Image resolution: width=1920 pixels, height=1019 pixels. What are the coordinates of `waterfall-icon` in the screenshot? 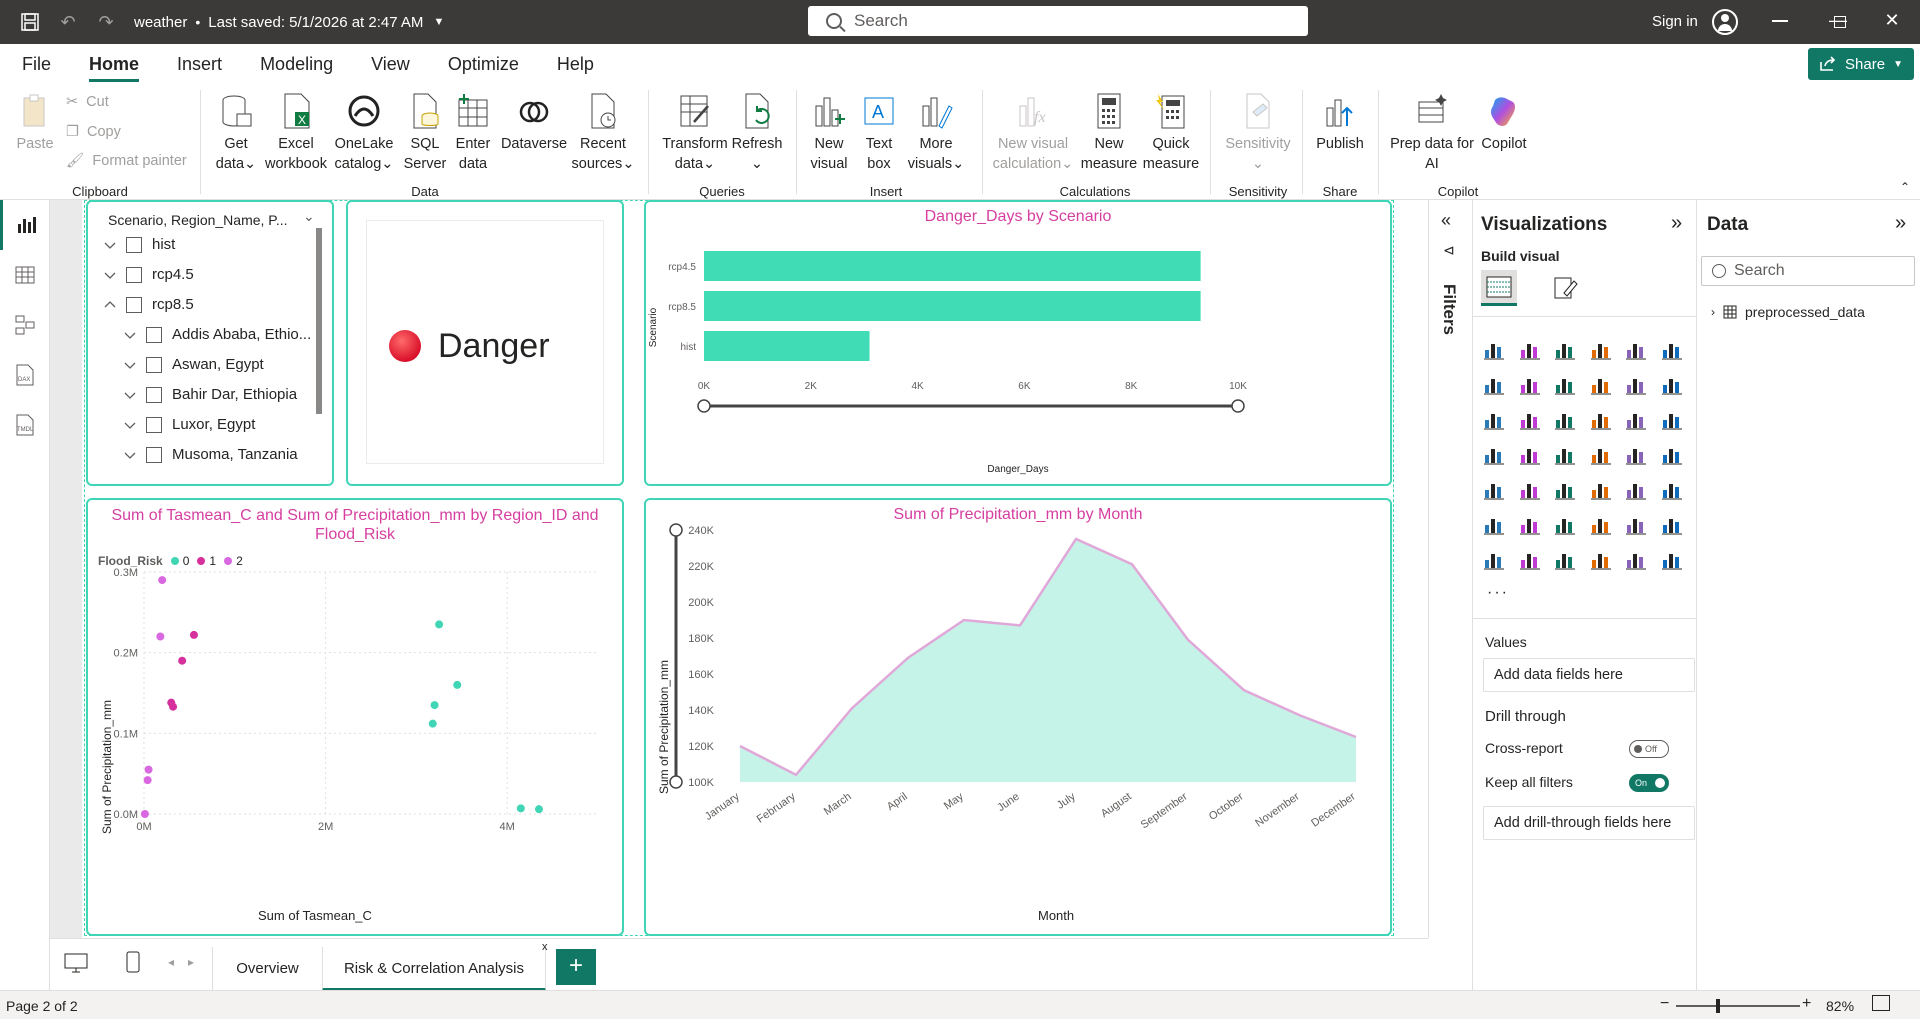 It's located at (1531, 420).